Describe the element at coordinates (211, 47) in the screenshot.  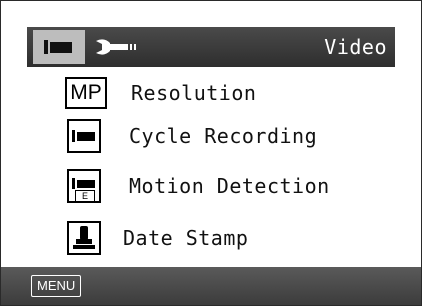
I see `menu-header: Video` at that location.